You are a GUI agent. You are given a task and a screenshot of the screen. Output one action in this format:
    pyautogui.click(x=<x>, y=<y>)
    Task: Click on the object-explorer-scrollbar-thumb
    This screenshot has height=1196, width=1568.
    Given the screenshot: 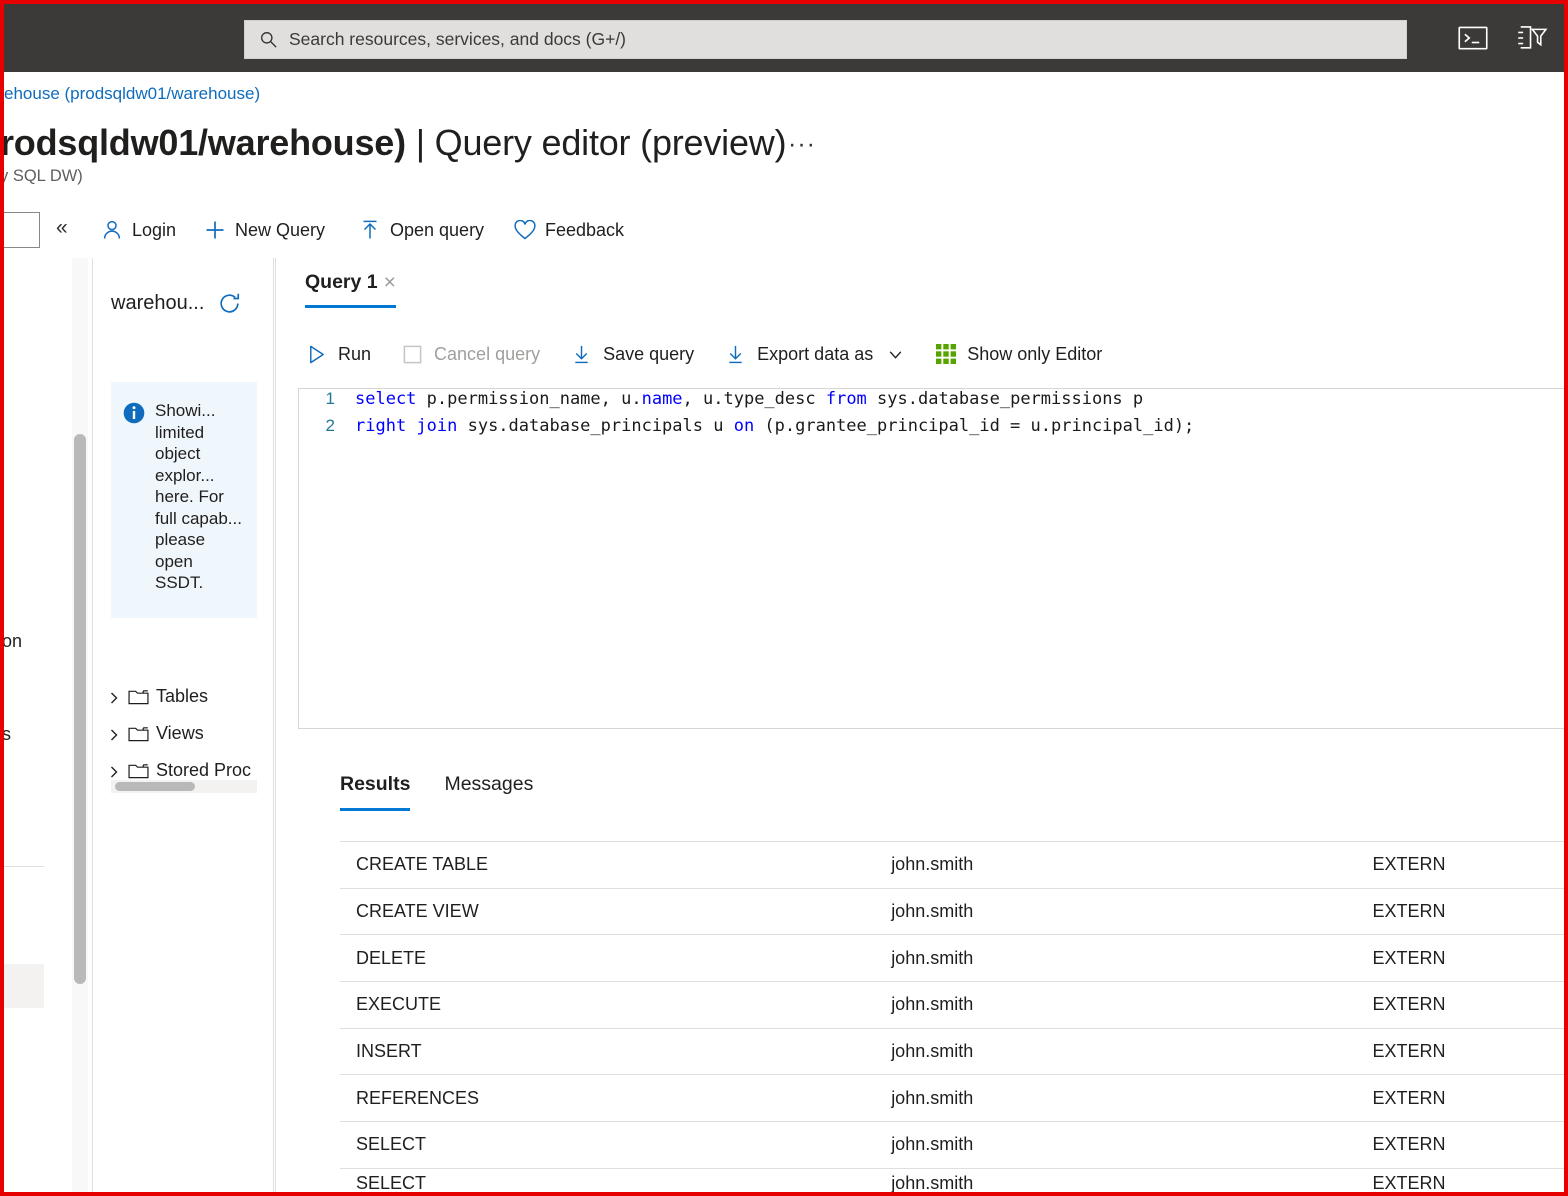 What is the action you would take?
    pyautogui.click(x=80, y=709)
    